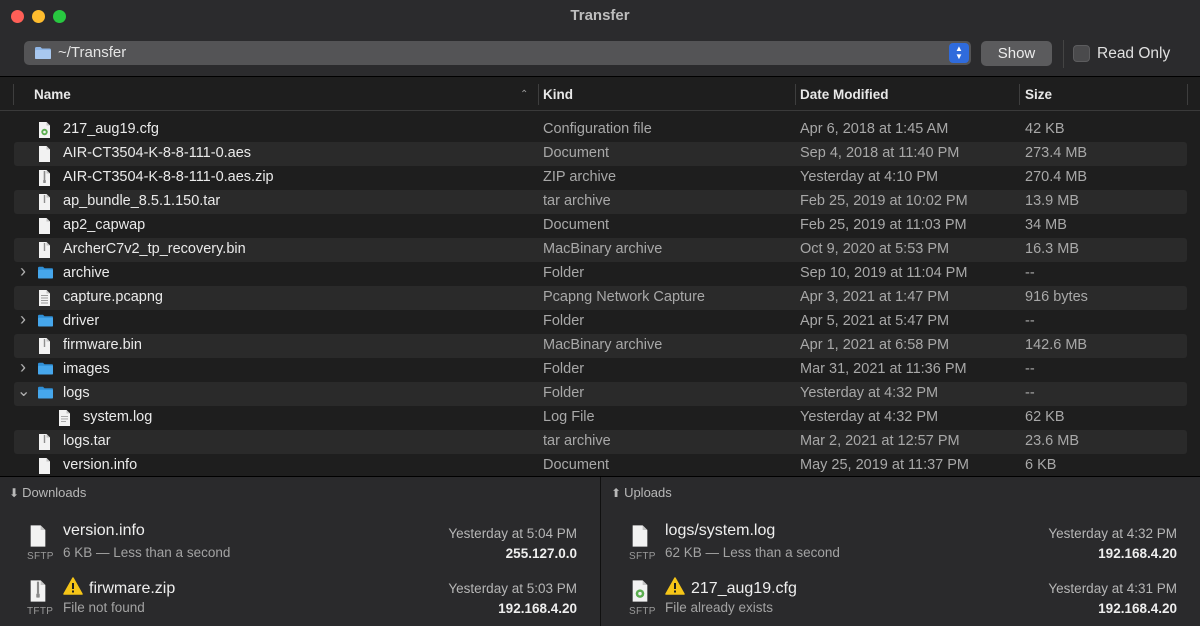 The width and height of the screenshot is (1200, 626). What do you see at coordinates (600, 94) in the screenshot?
I see `column-header: Name ⌃ Kind Date Modified Size` at bounding box center [600, 94].